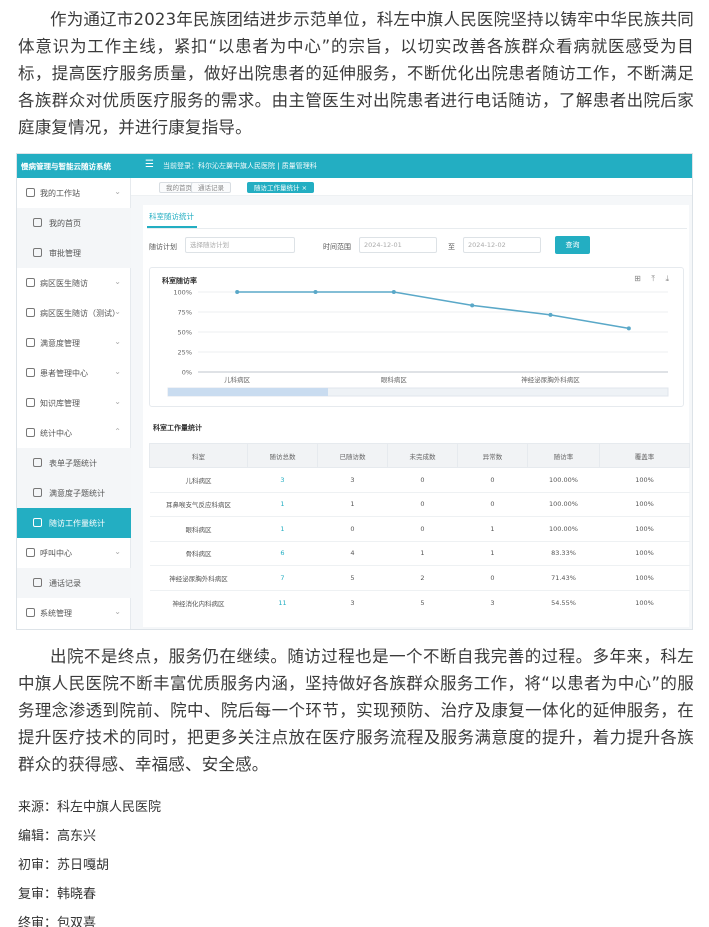 The width and height of the screenshot is (709, 927). I want to click on table-cell: 神经泌尿胸外科病区, so click(198, 577).